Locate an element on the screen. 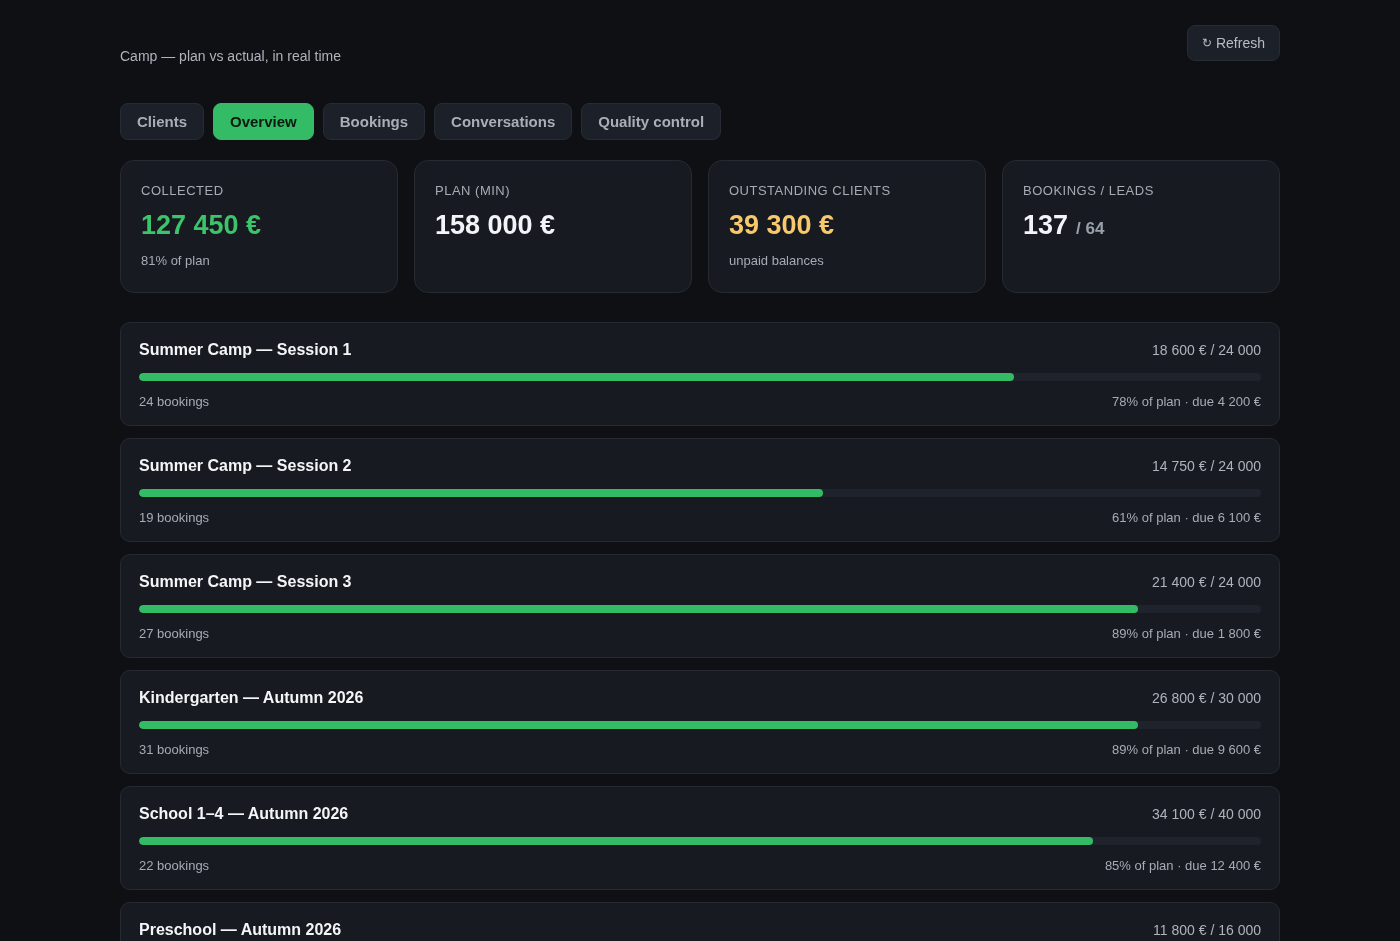  plan-summary: 85% of plan · due 12 400 € is located at coordinates (1182, 865).